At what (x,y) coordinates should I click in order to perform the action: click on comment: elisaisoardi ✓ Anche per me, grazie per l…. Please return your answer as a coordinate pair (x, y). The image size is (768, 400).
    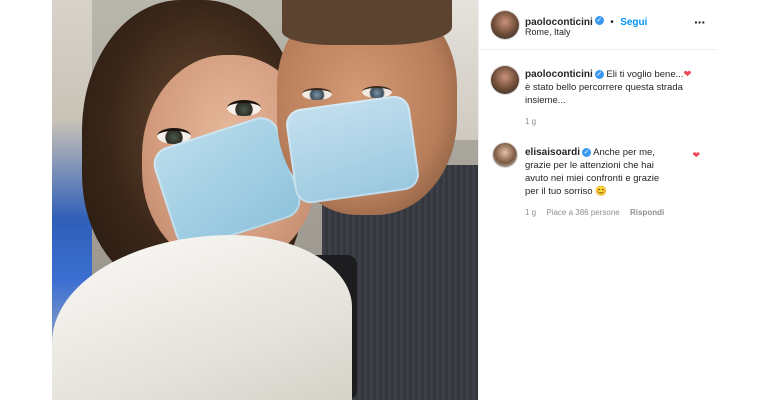
    Looking at the image, I should click on (610, 181).